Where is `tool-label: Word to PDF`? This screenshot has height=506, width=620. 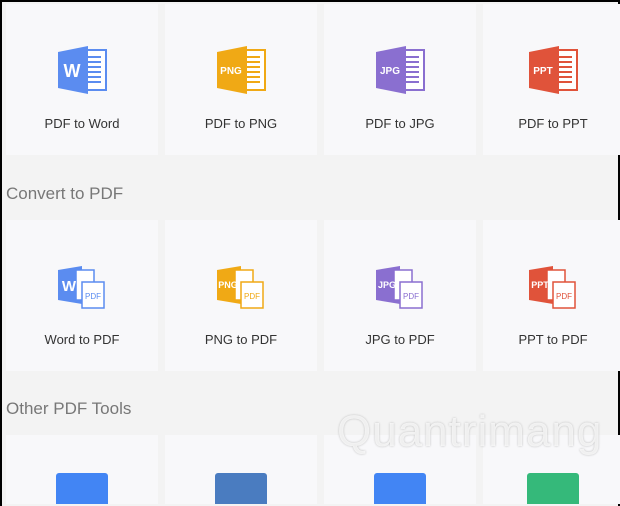
tool-label: Word to PDF is located at coordinates (82, 339).